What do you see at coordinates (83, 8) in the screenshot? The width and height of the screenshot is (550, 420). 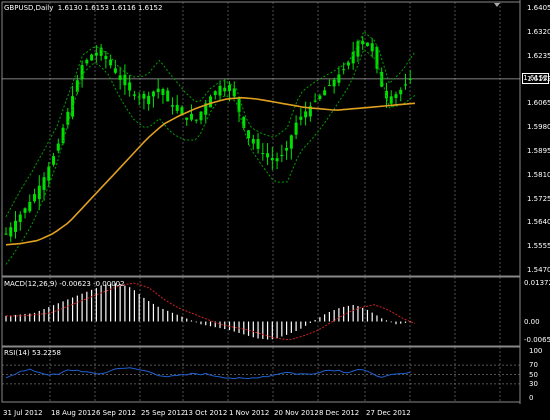 I see `main-chart-title: GBPUSD,Daily 1.6130 1.6153 1.6116 1.6152` at bounding box center [83, 8].